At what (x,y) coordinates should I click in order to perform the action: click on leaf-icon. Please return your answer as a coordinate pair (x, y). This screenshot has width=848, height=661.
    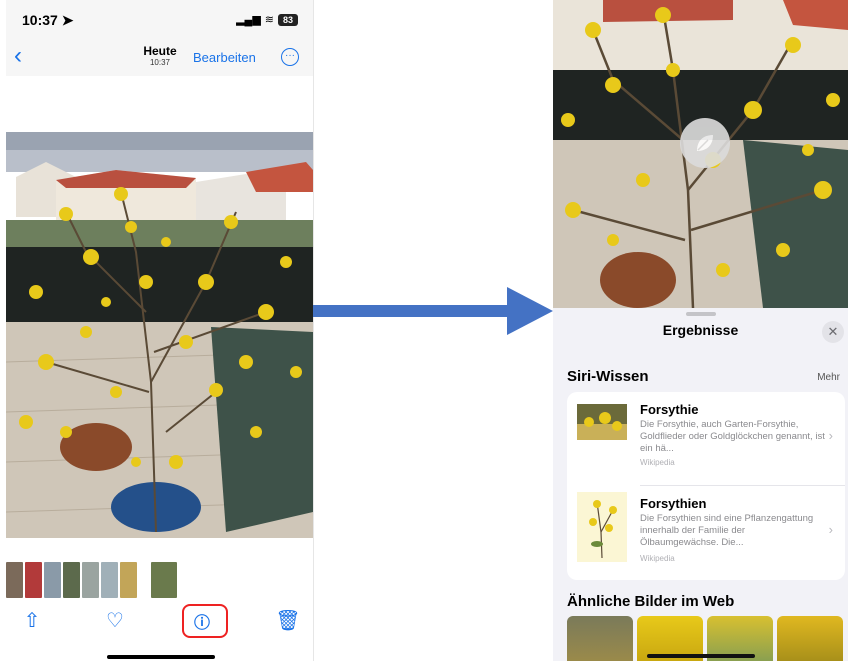
    Looking at the image, I should click on (705, 143).